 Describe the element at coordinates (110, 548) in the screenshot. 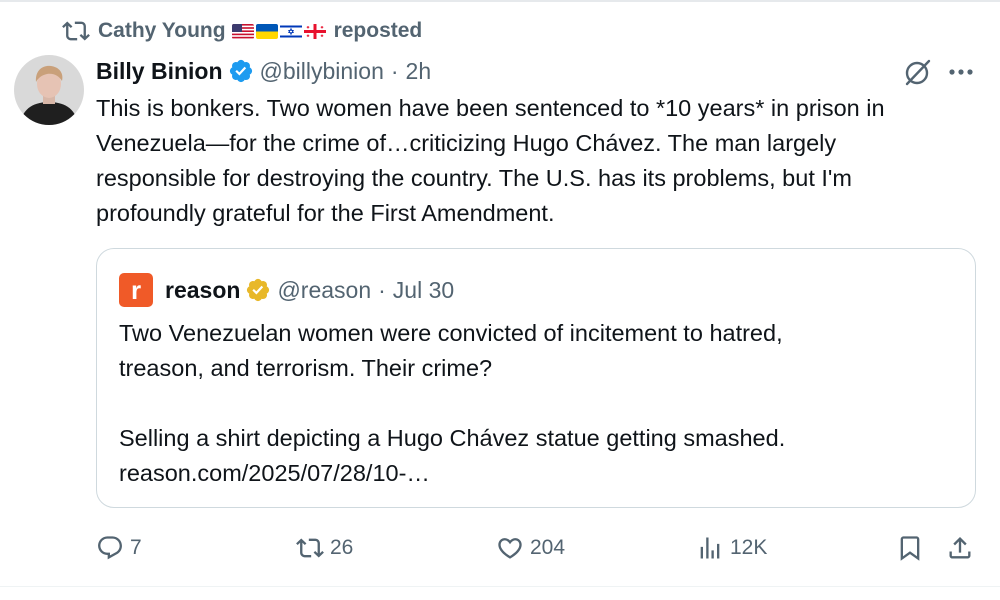

I see `reply-icon` at that location.